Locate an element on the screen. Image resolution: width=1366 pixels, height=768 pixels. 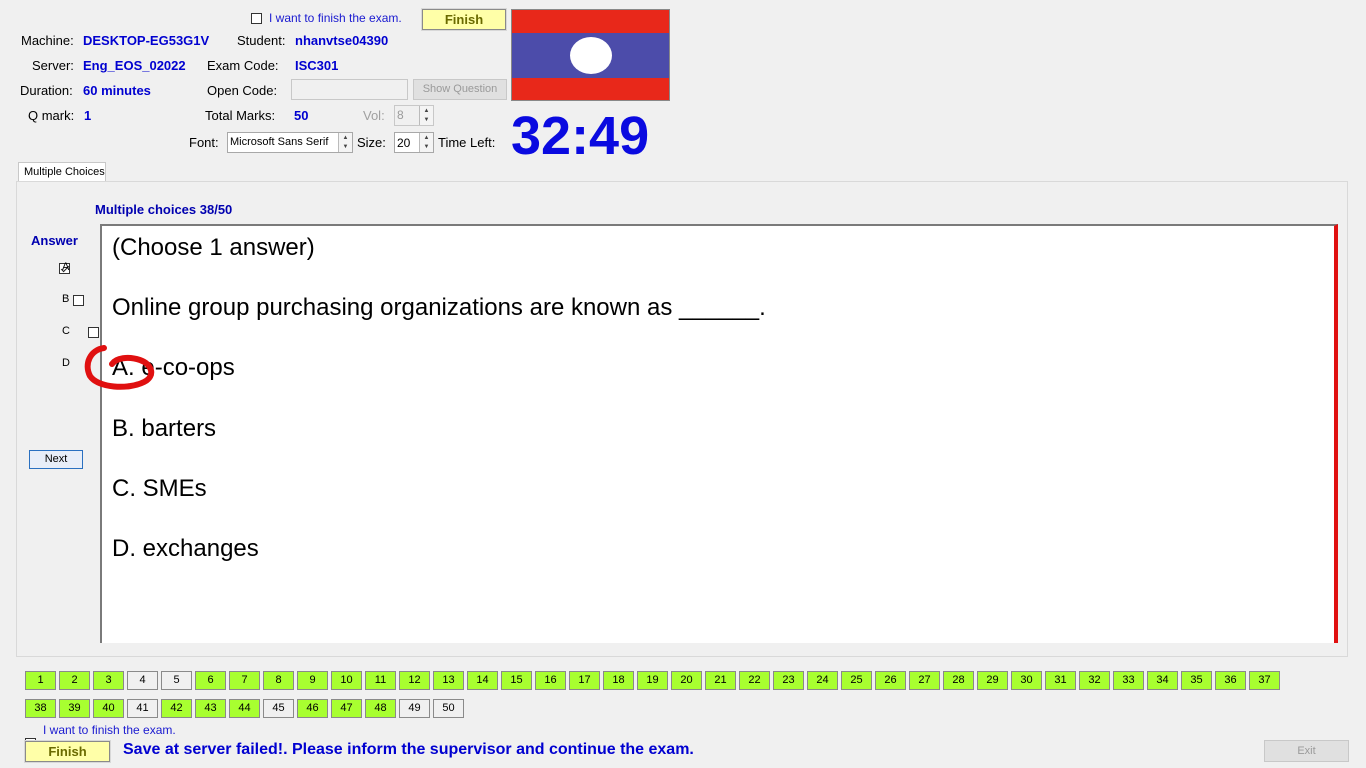
size-label: Size: is located at coordinates (371, 142).